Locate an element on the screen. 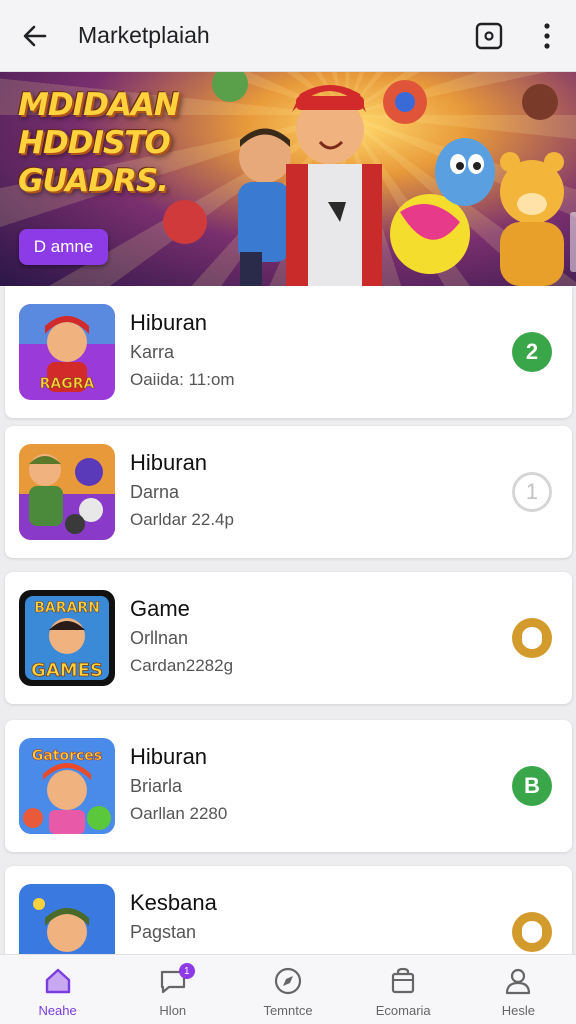 Image resolution: width=576 pixels, height=1024 pixels. nav-explore: Temntce is located at coordinates (287, 989).